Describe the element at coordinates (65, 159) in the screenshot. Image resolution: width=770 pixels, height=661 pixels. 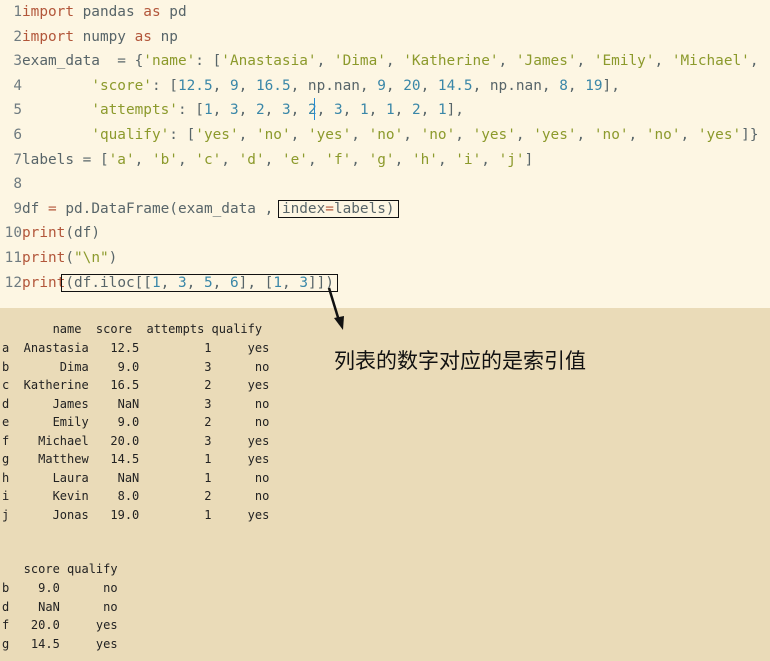
I see `code-token: labels = [` at that location.